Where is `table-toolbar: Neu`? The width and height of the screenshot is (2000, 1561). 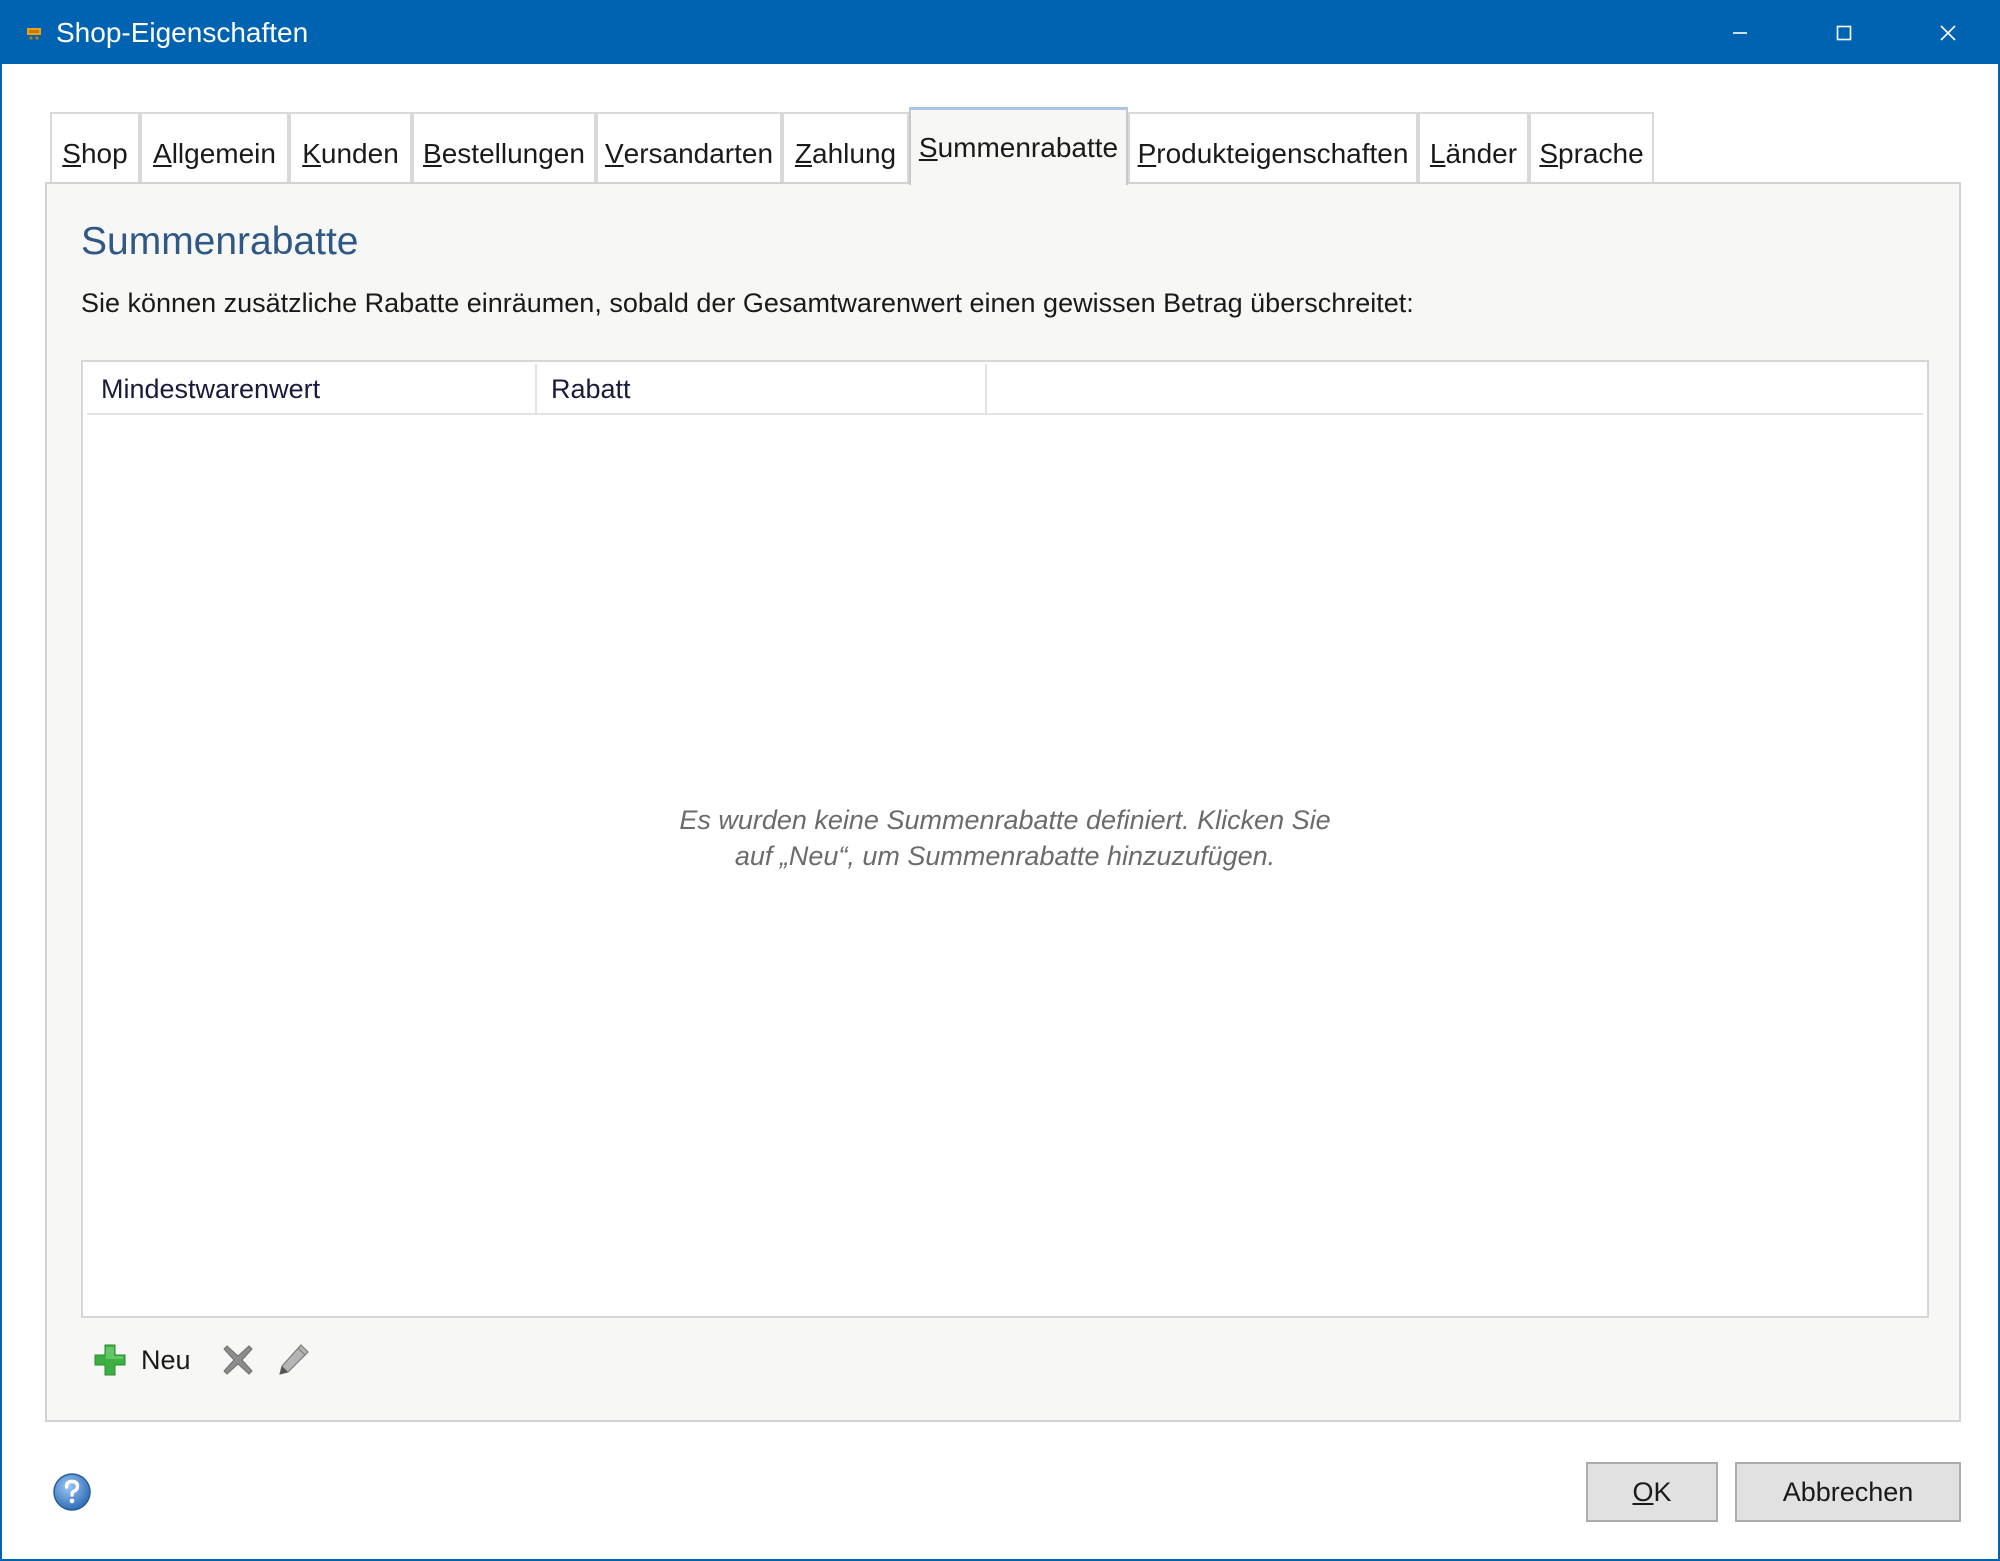
table-toolbar: Neu is located at coordinates (293, 1360).